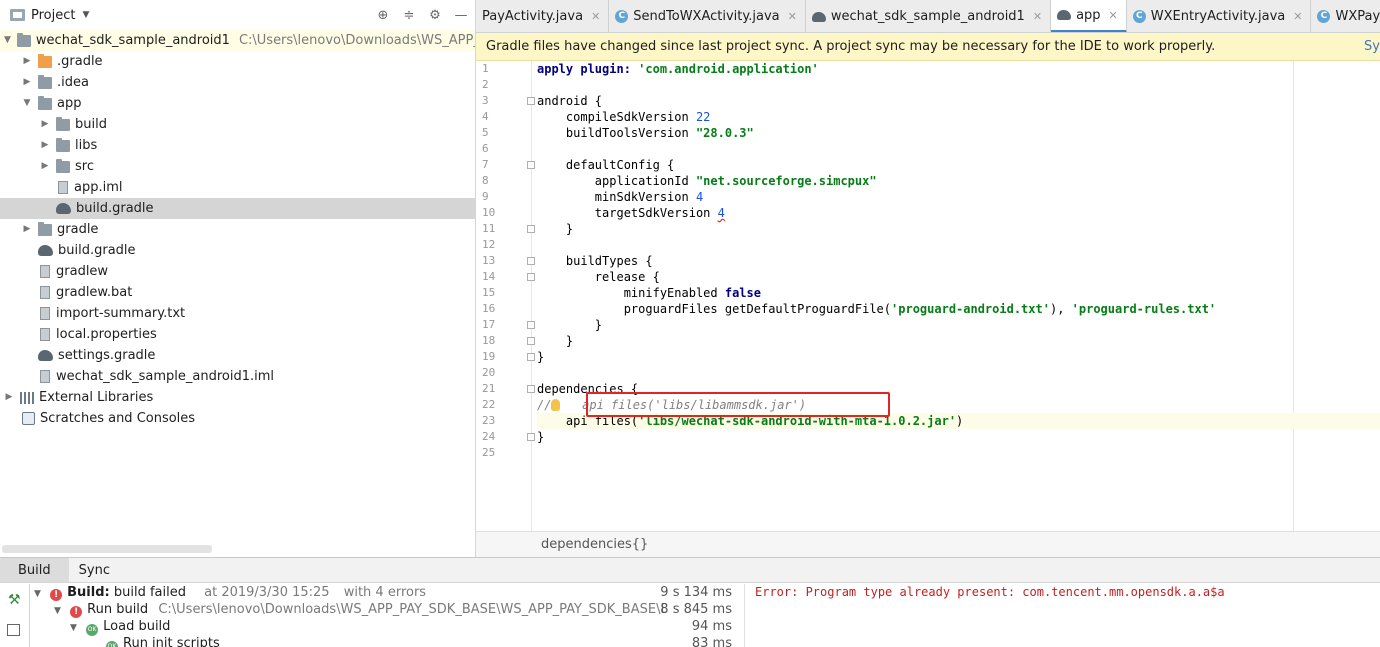 The height and width of the screenshot is (647, 1380). I want to click on tab-label: app, so click(1088, 15).